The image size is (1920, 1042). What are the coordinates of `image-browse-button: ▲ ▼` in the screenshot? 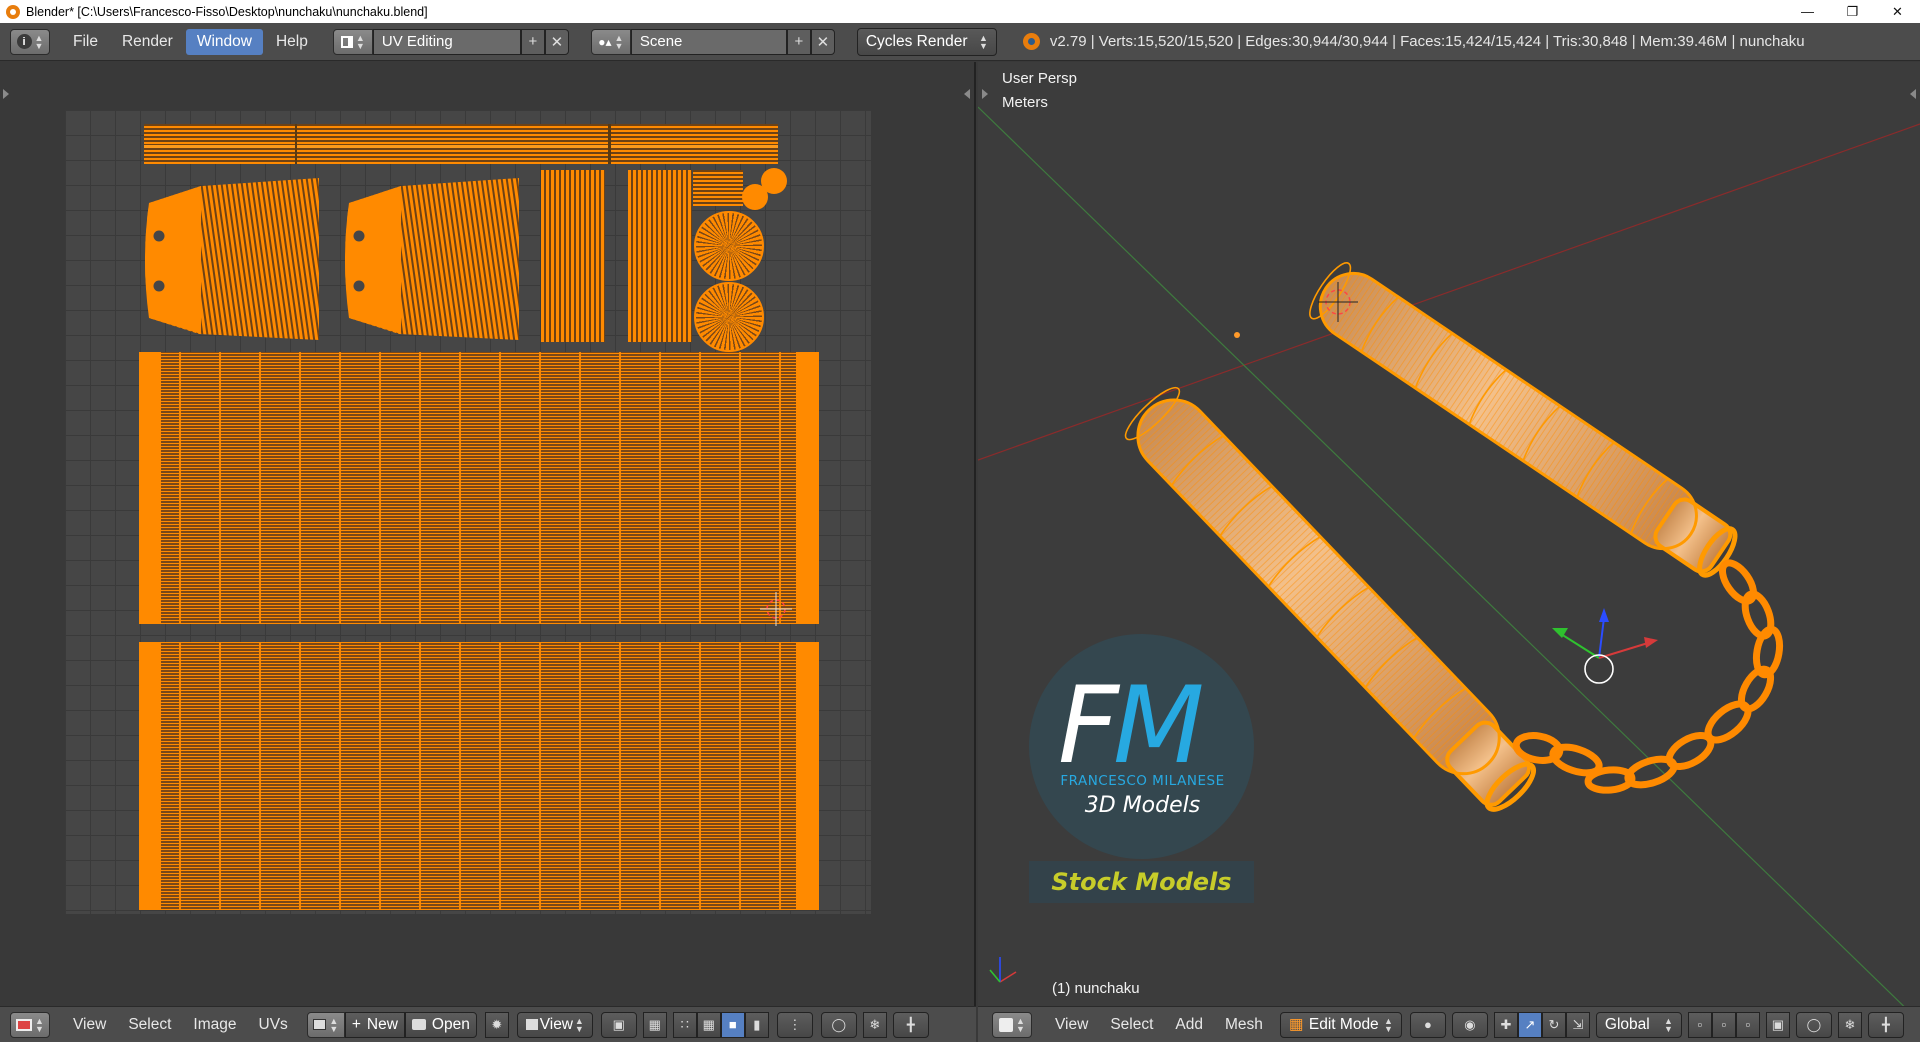 It's located at (325, 1024).